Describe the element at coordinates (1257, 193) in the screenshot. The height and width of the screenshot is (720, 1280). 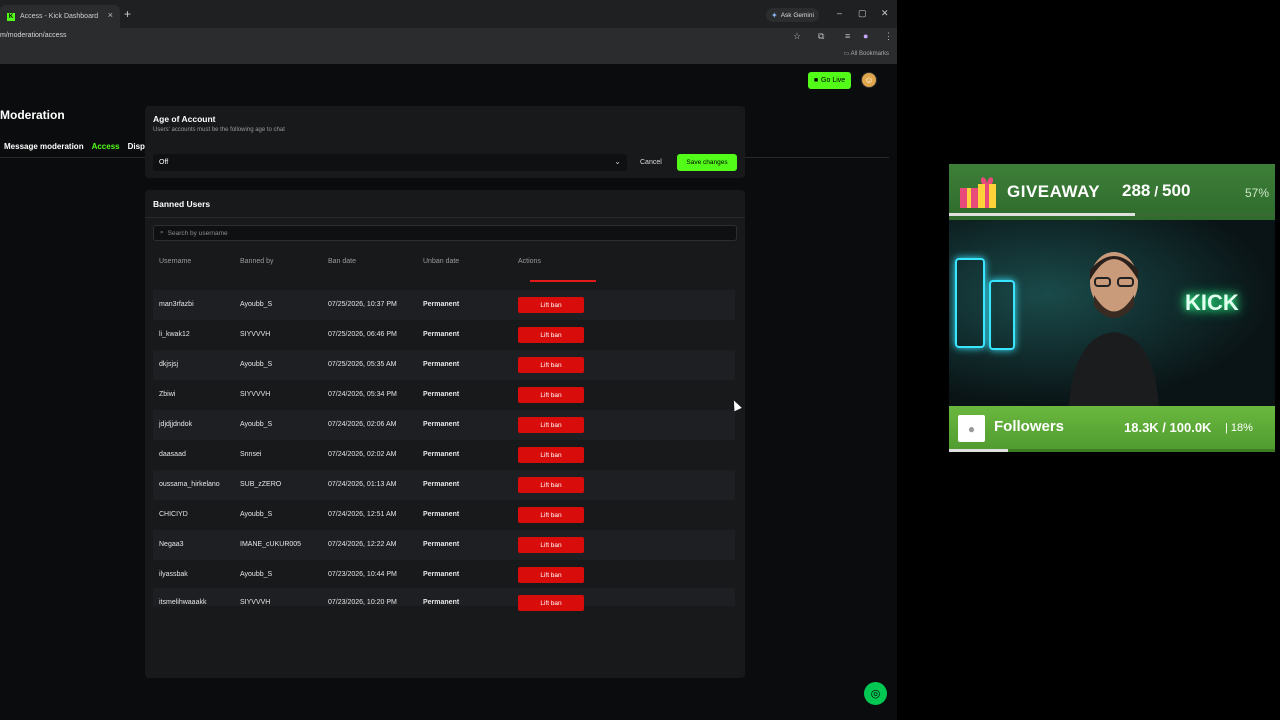
I see `giveaway-percent: 57%` at that location.